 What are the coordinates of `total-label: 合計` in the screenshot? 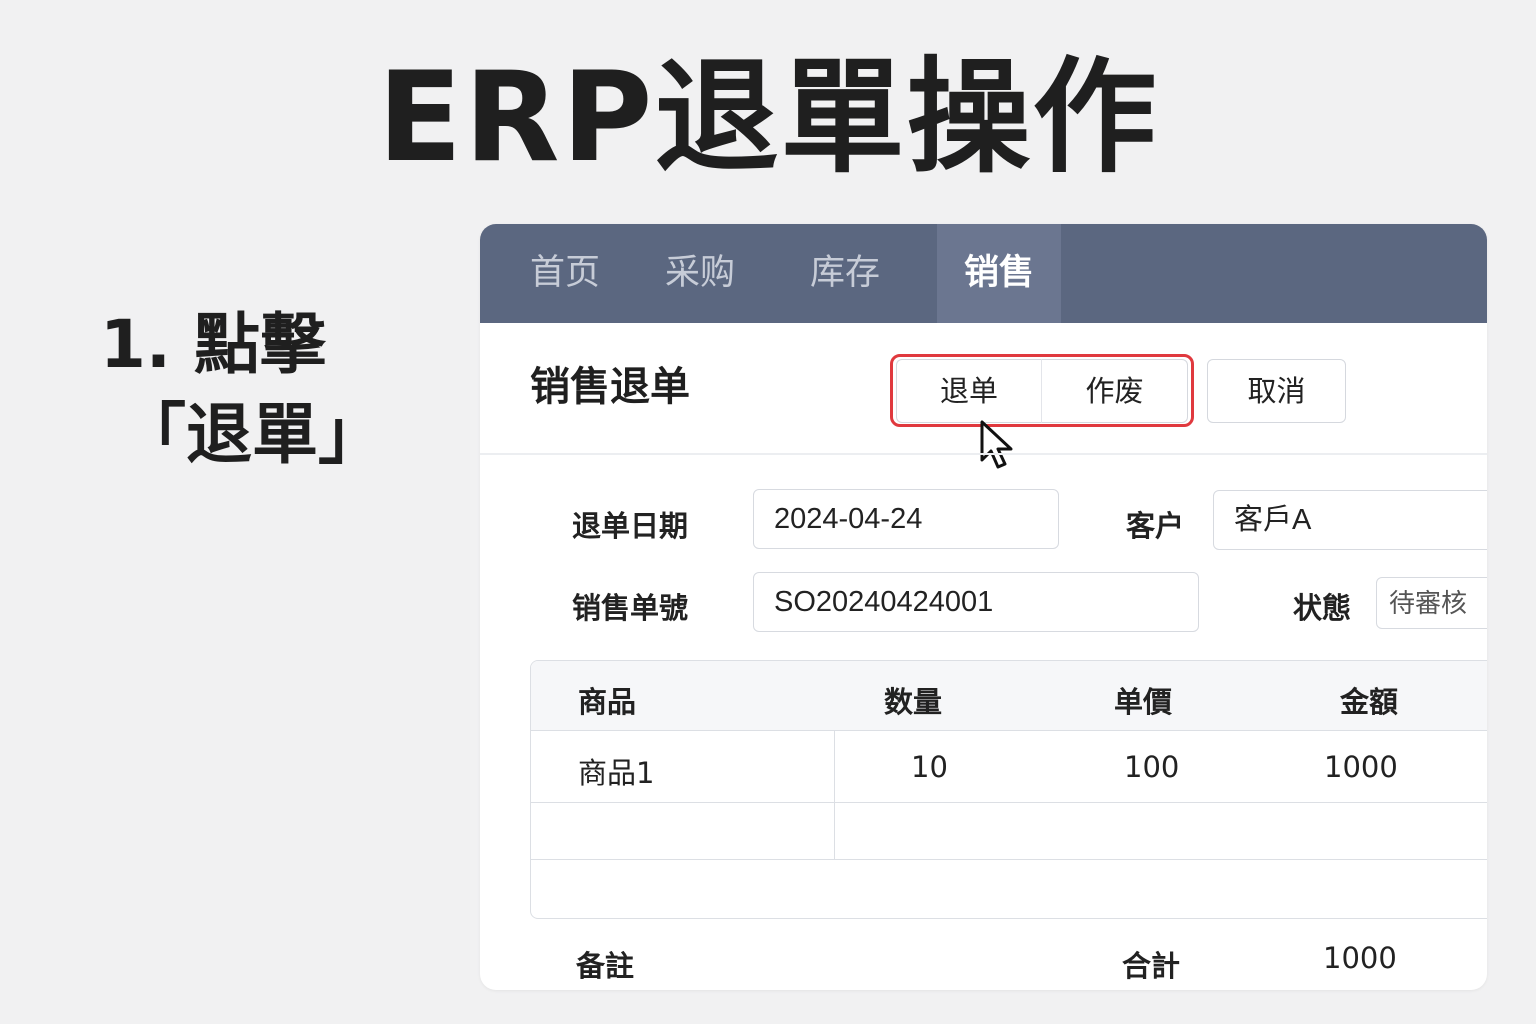 It's located at (1151, 966).